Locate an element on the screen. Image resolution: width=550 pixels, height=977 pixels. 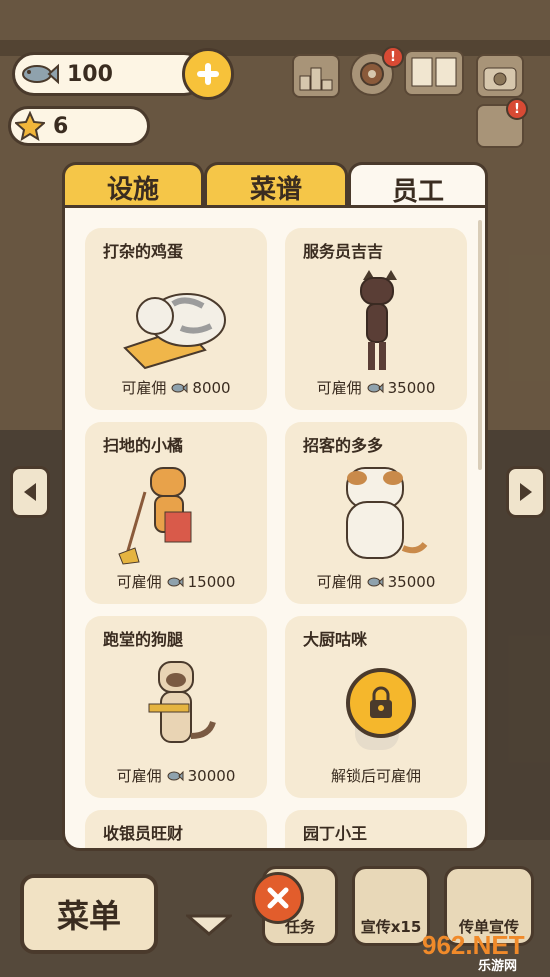
staff-name: 招客的多多 is located at coordinates (343, 445).